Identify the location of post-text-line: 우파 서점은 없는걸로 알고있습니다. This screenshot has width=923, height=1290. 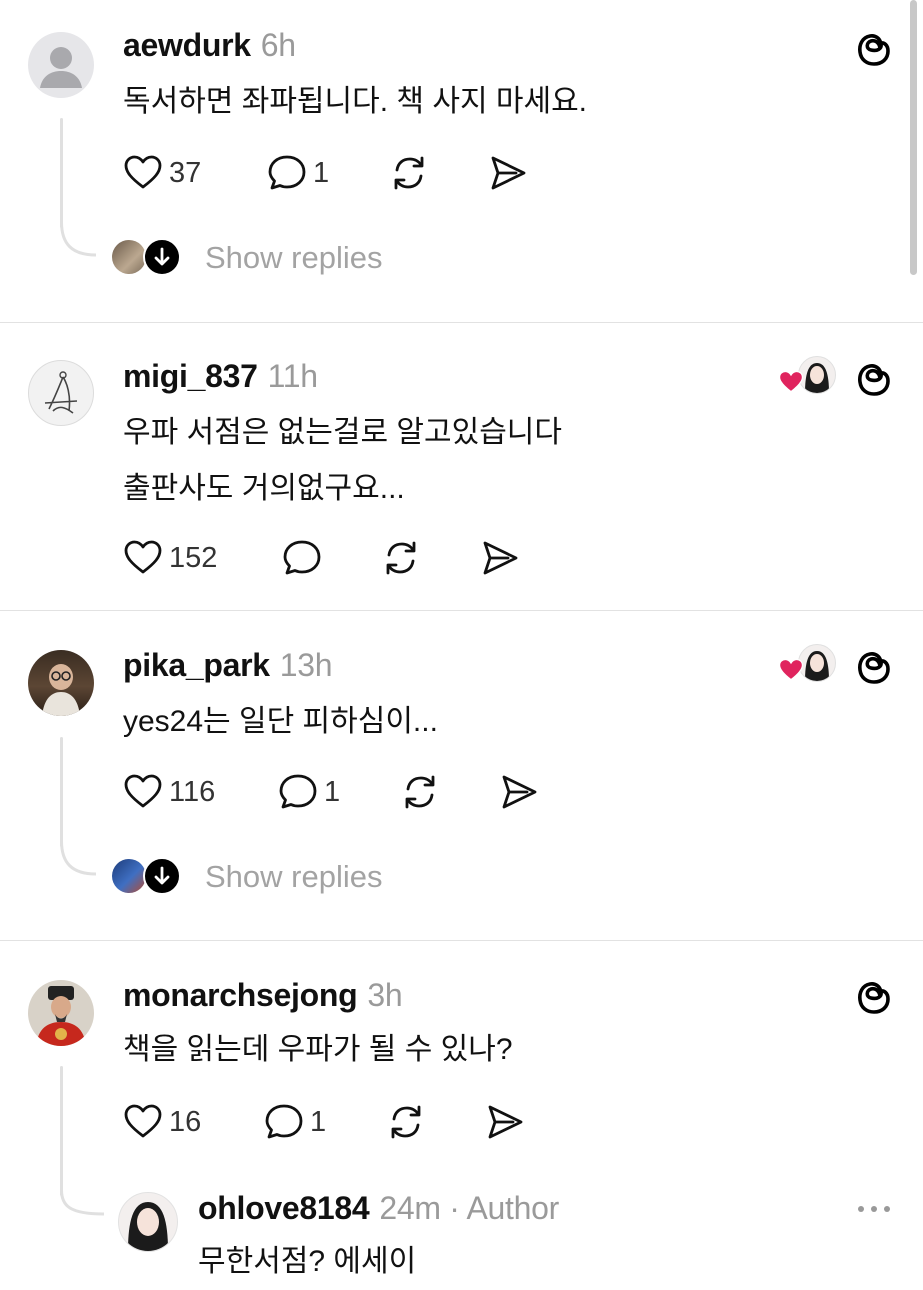
(343, 432).